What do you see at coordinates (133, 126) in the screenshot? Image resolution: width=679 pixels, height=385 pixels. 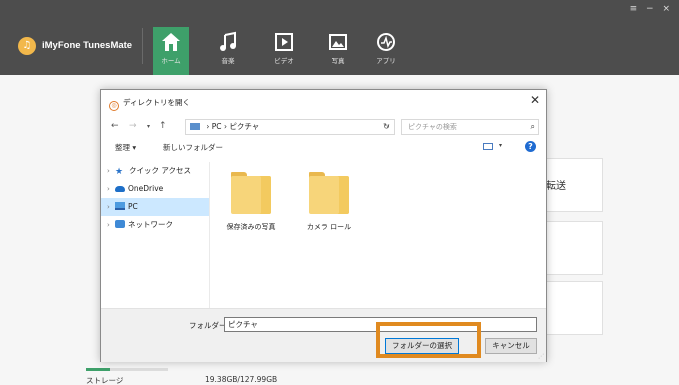 I see `forward-arrow-icon: →` at bounding box center [133, 126].